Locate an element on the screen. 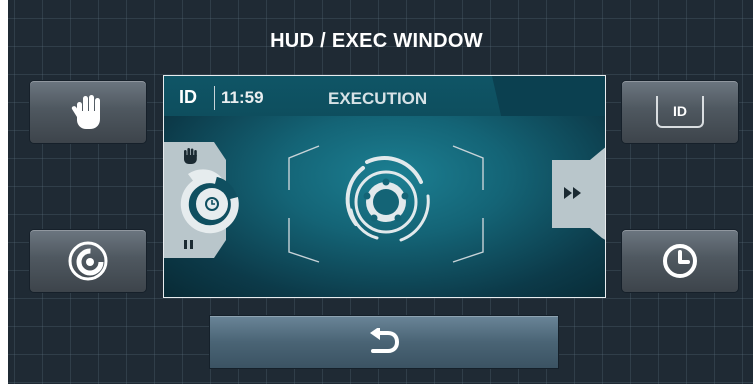 This screenshot has height=384, width=753. execution-status: EXECUTION is located at coordinates (378, 98).